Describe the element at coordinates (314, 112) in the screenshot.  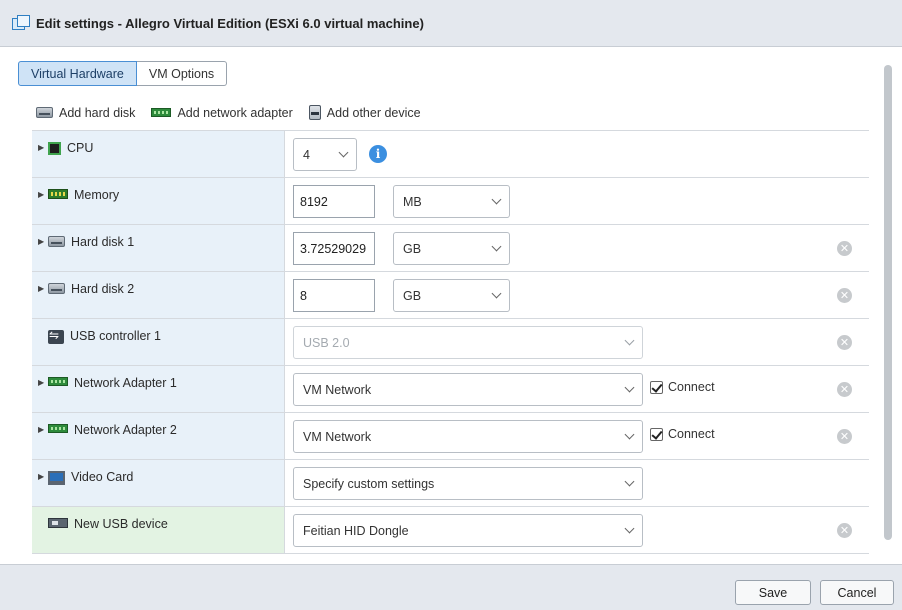
I see `other-device-icon` at that location.